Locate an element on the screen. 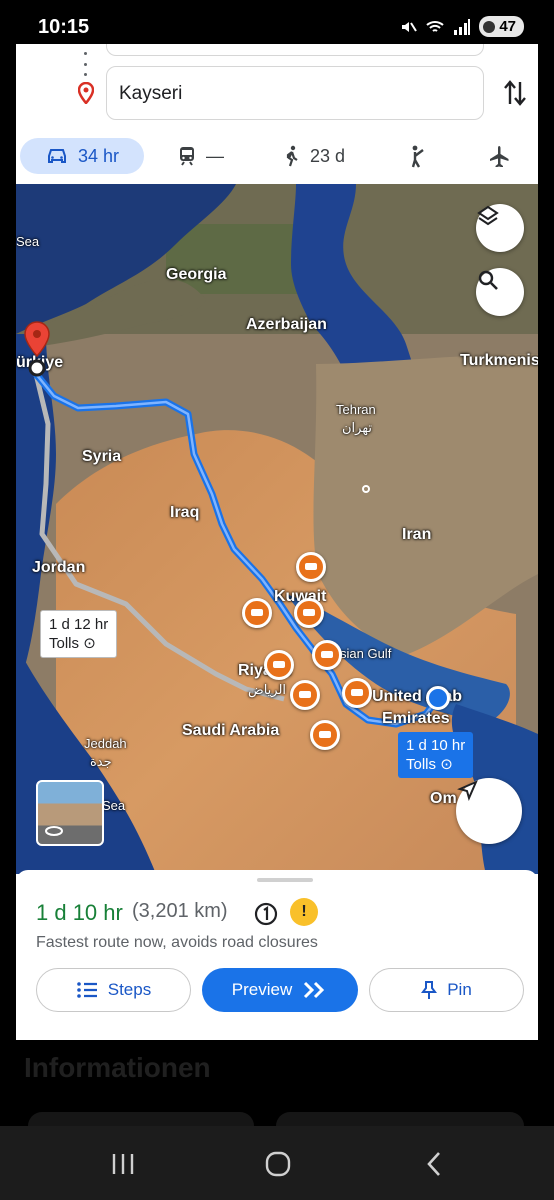 The height and width of the screenshot is (1200, 554). alt-route-label: 1 d 12 hr Tolls ⊙ is located at coordinates (79, 634).